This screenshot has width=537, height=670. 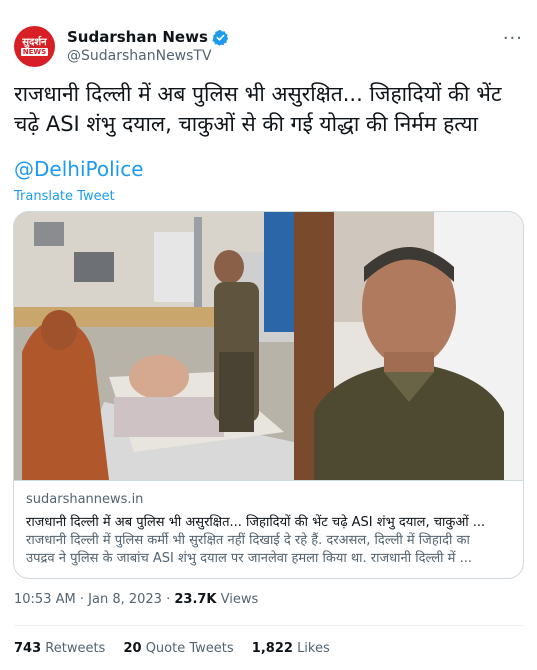 I want to click on likes-label: Likes, so click(x=313, y=648).